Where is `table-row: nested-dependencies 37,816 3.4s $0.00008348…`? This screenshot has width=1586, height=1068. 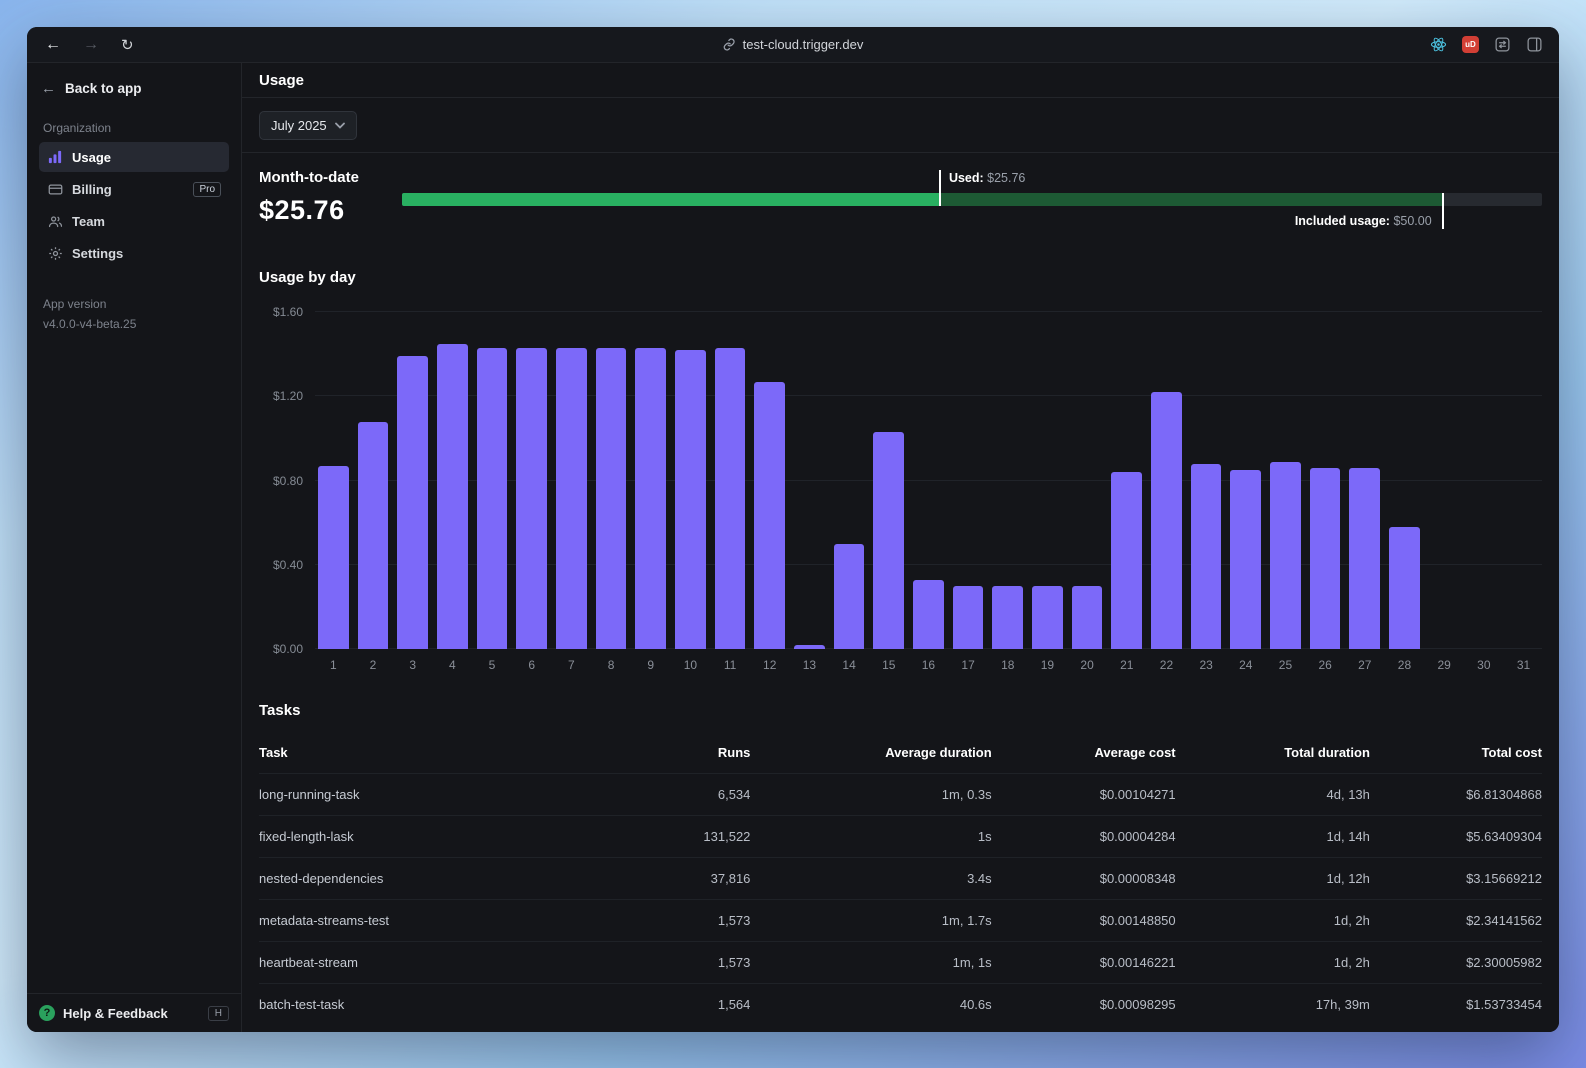 table-row: nested-dependencies 37,816 3.4s $0.00008348… is located at coordinates (900, 878).